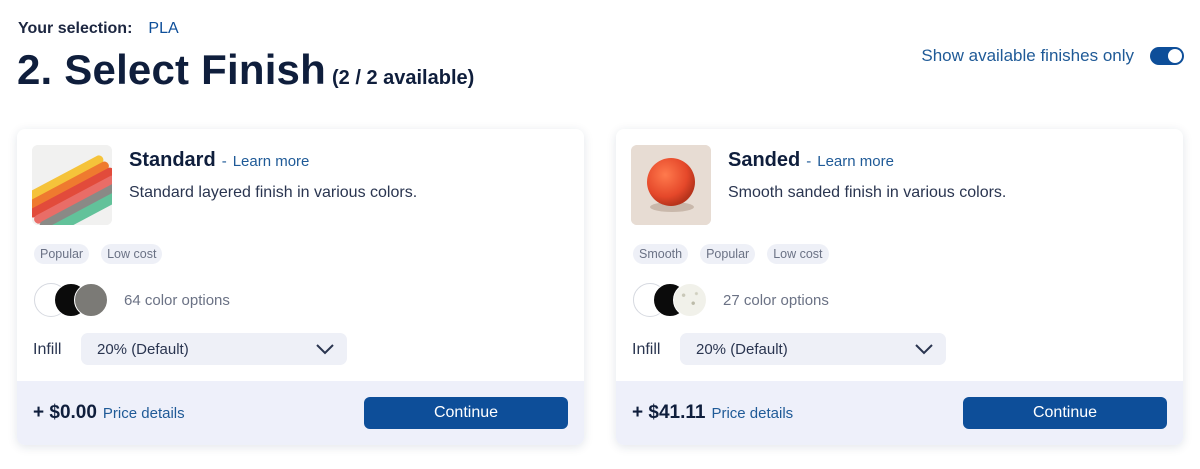 This screenshot has height=469, width=1200. Describe the element at coordinates (75, 28) in the screenshot. I see `selection-label: Your selection:` at that location.